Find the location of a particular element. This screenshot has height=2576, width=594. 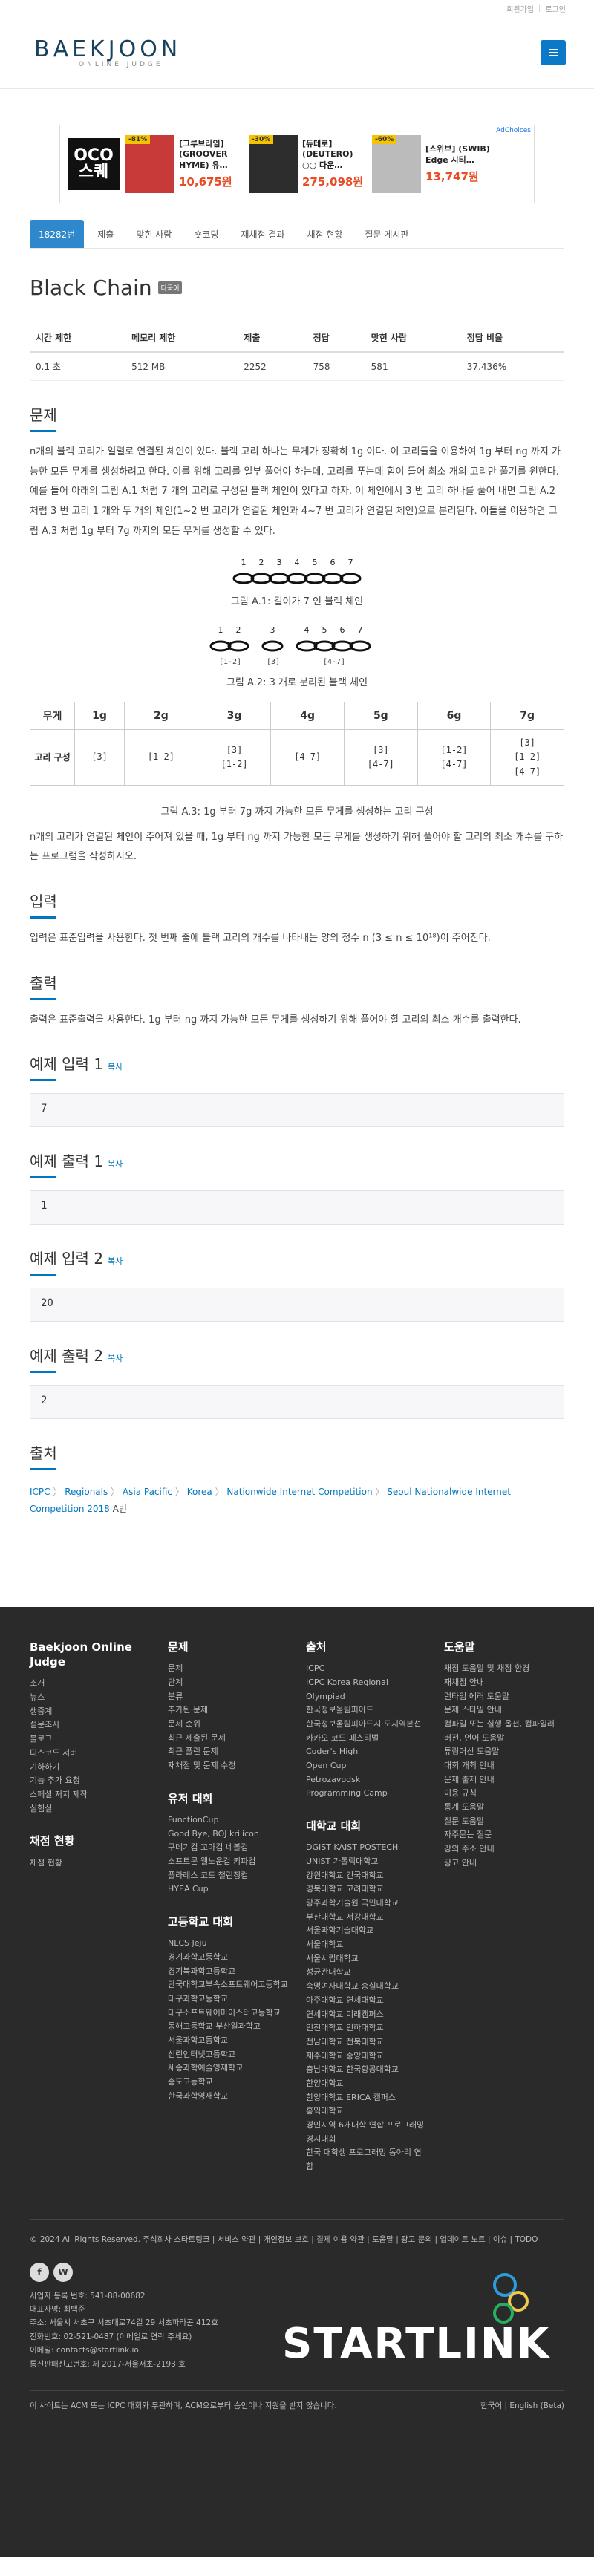

login-link: 로그인 is located at coordinates (555, 8).